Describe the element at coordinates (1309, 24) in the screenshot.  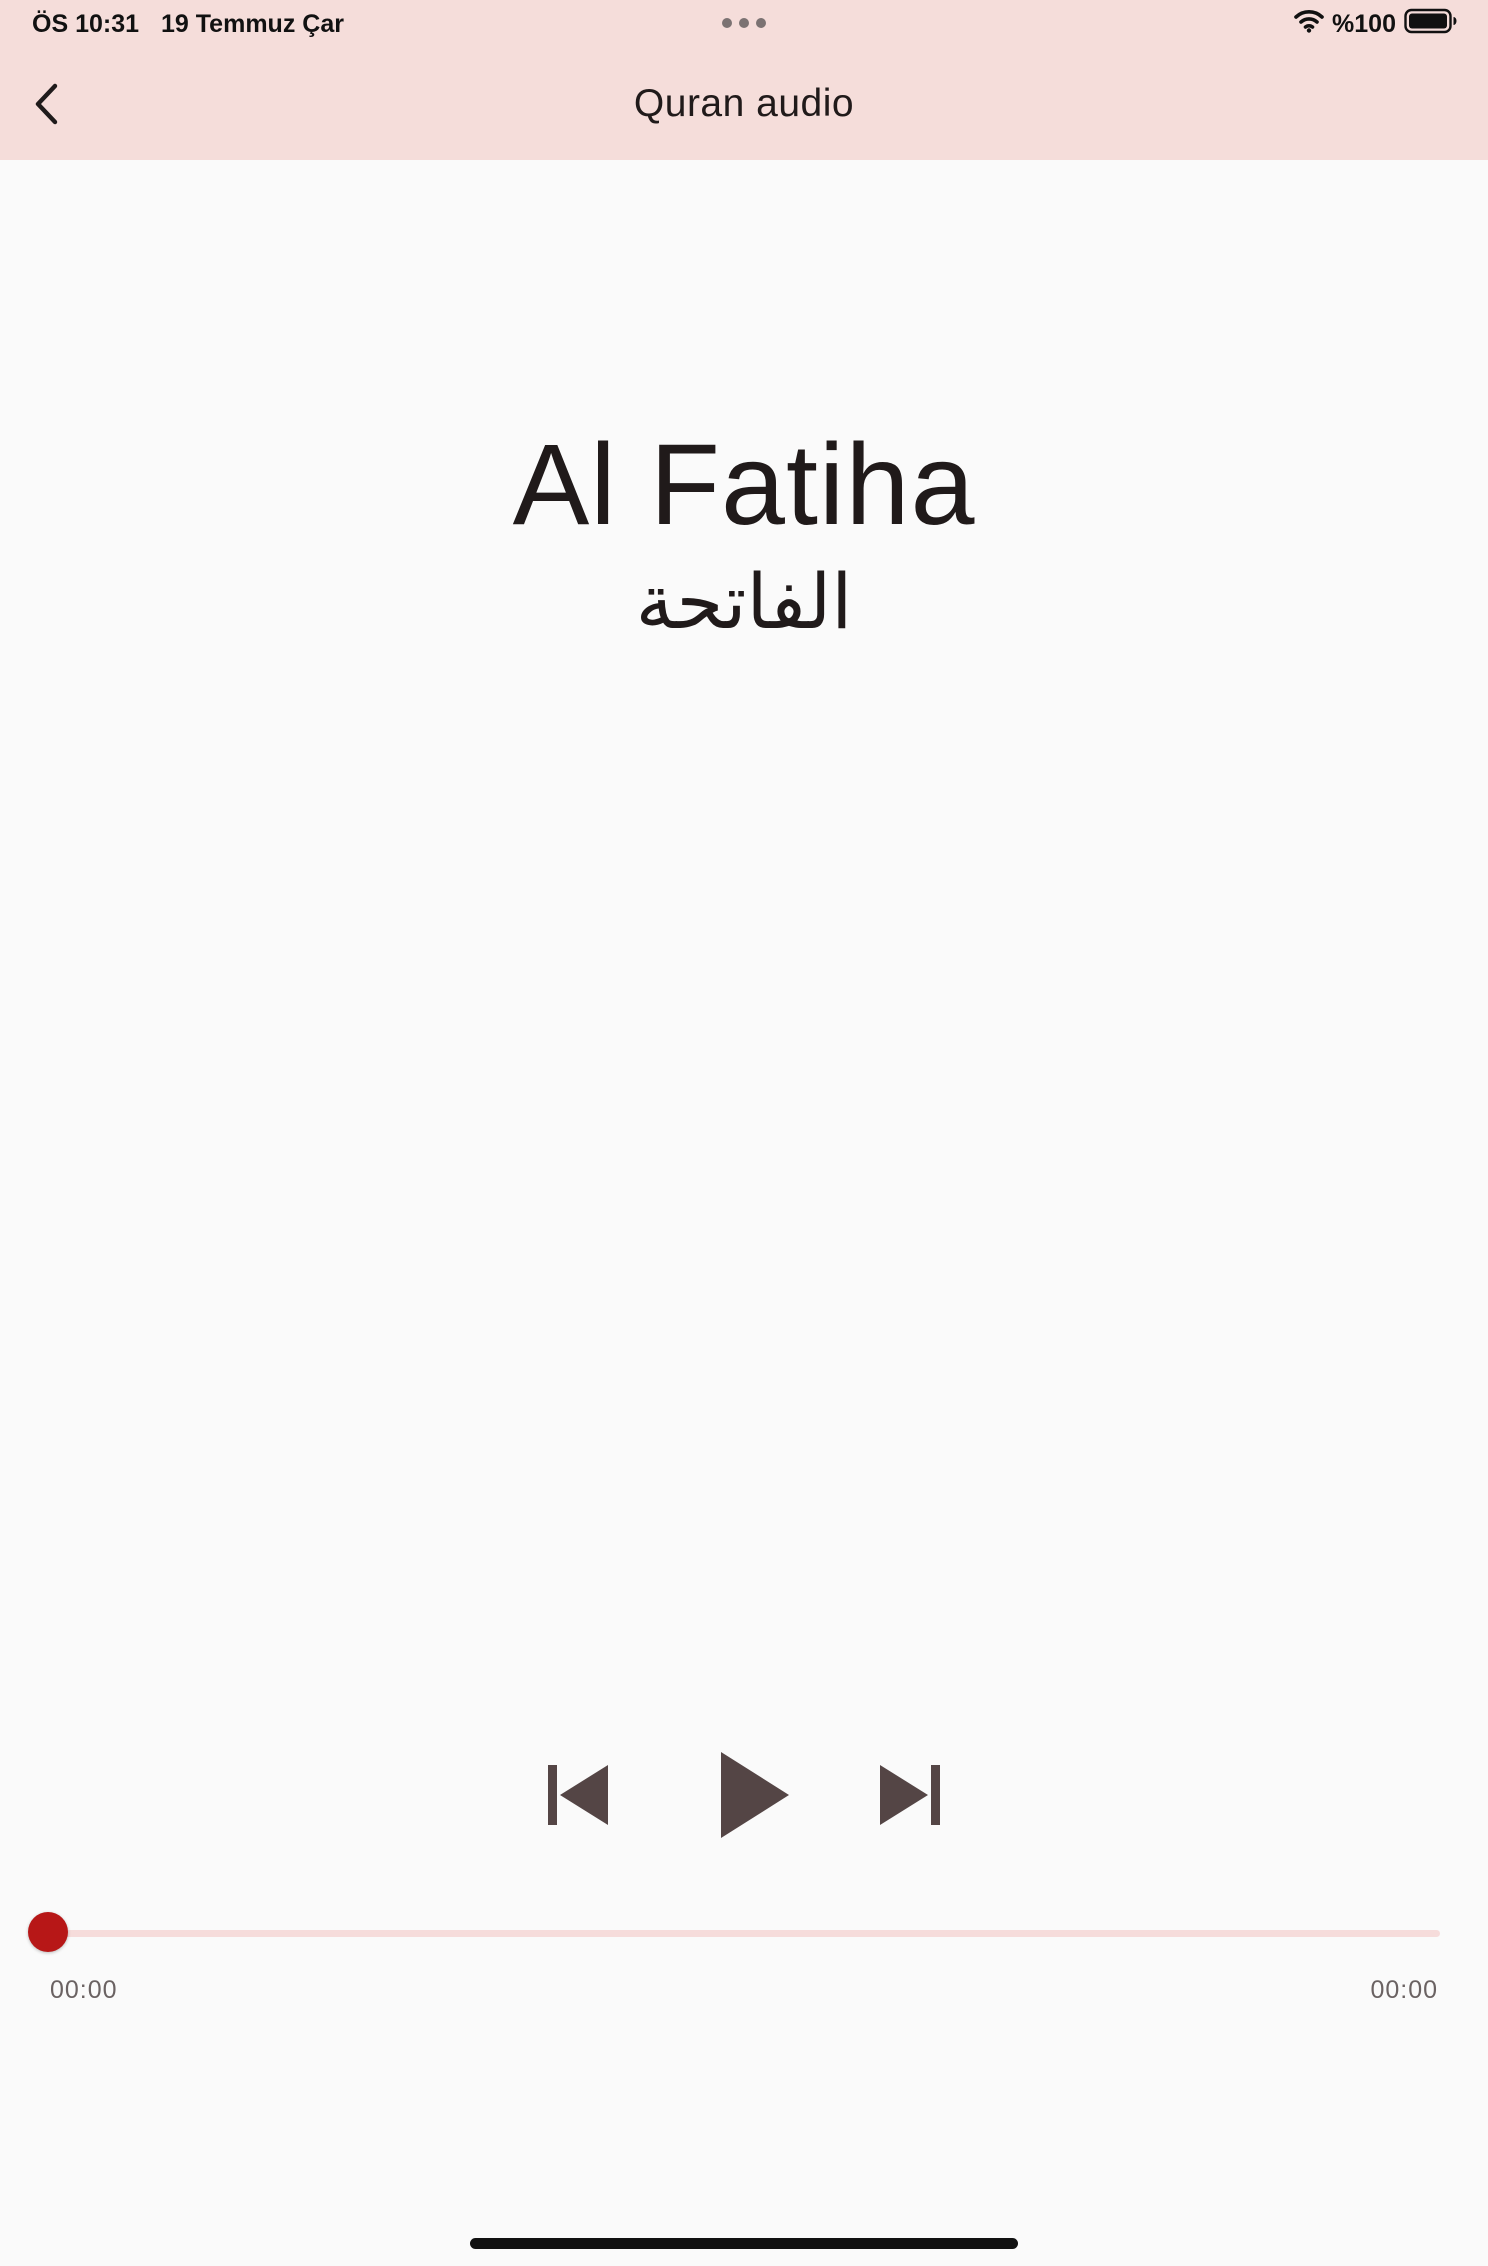
I see `wifi-icon` at that location.